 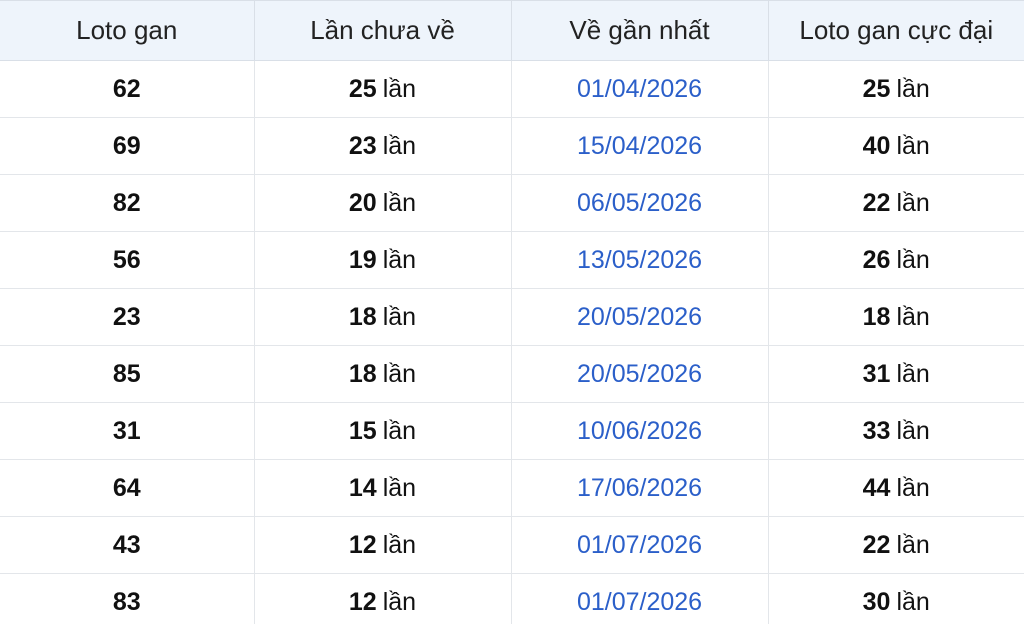 I want to click on max-gan-cell: 26 lần, so click(x=896, y=260).